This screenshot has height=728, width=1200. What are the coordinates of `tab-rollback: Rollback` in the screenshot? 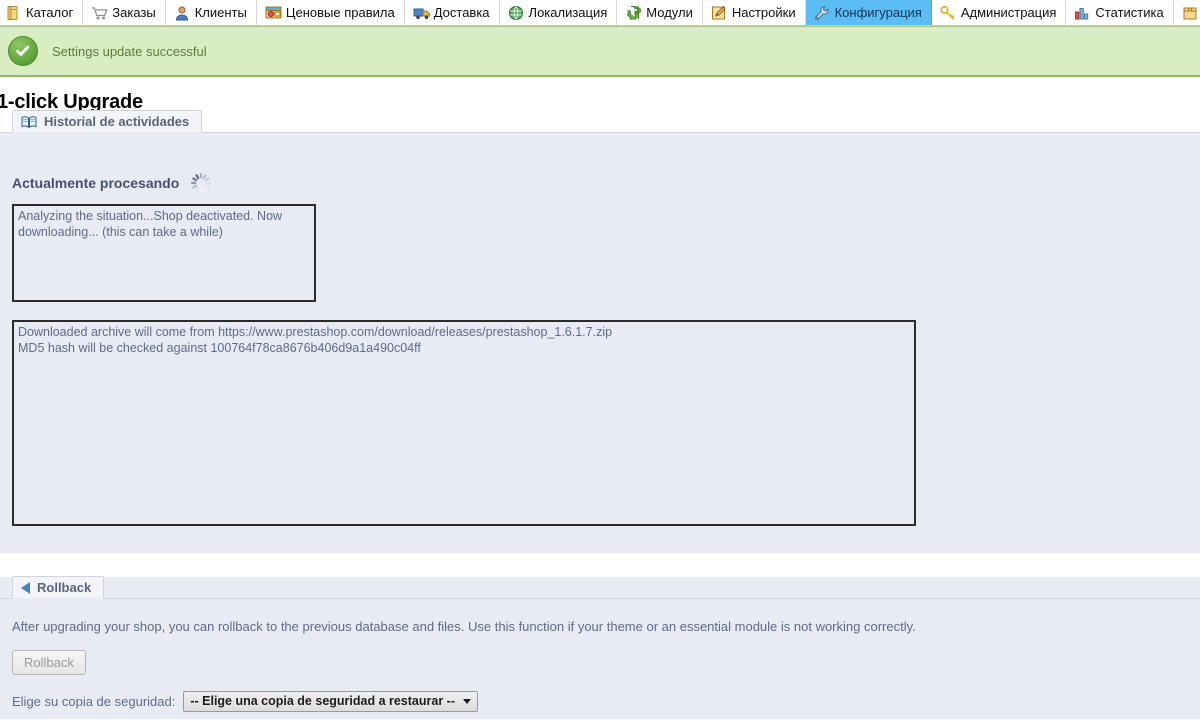 It's located at (58, 587).